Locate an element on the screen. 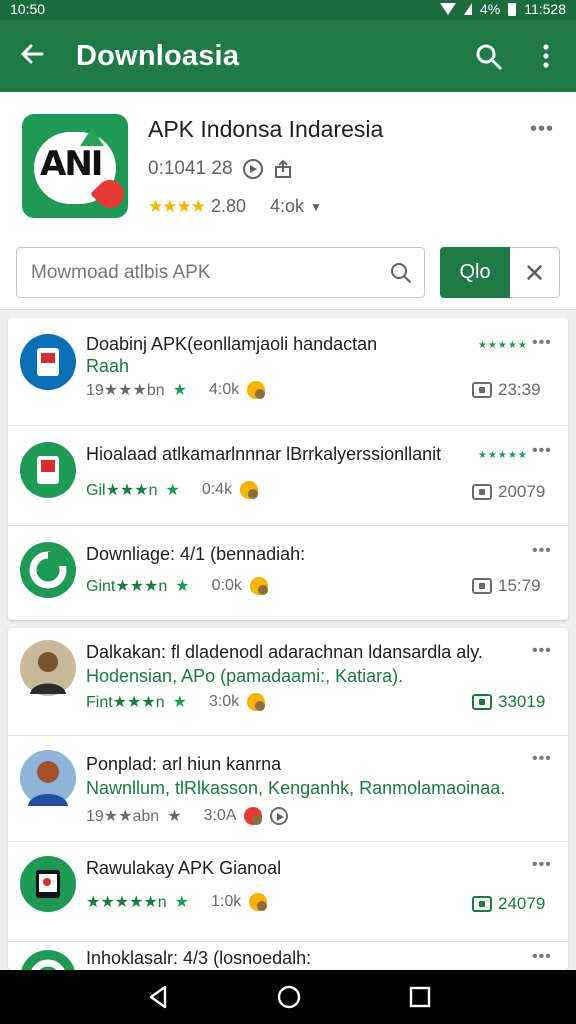 The image size is (576, 1024). recents-icon is located at coordinates (420, 997).